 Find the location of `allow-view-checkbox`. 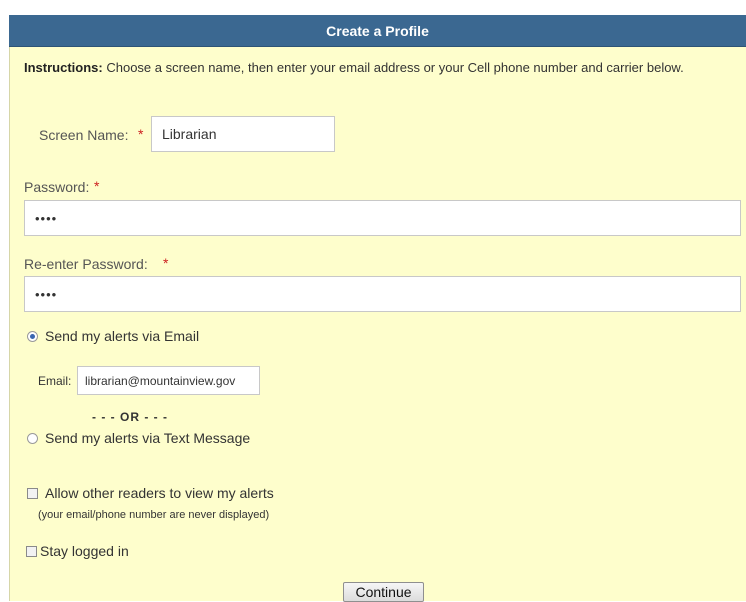

allow-view-checkbox is located at coordinates (32, 493).